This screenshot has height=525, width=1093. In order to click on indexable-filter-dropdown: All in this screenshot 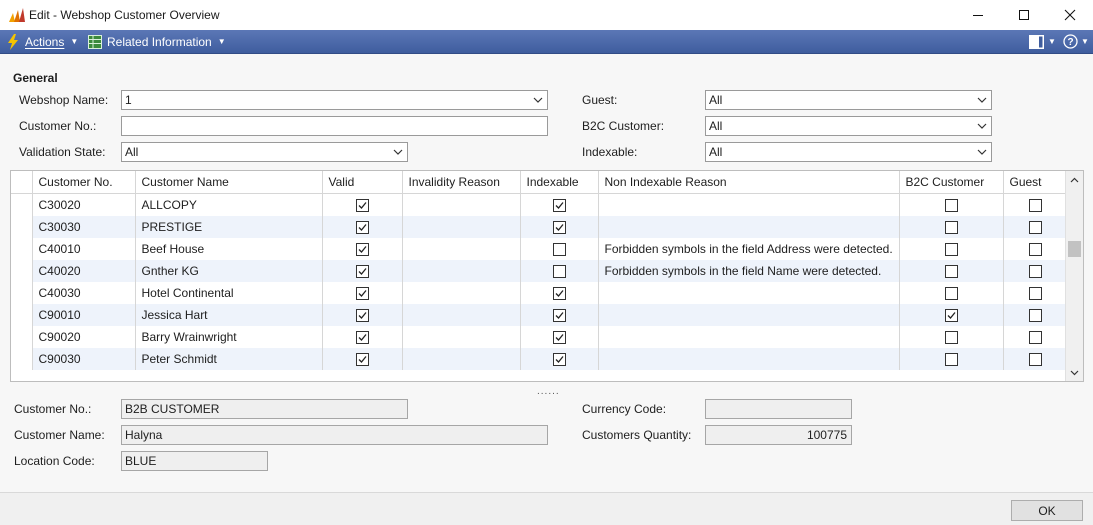, I will do `click(848, 152)`.